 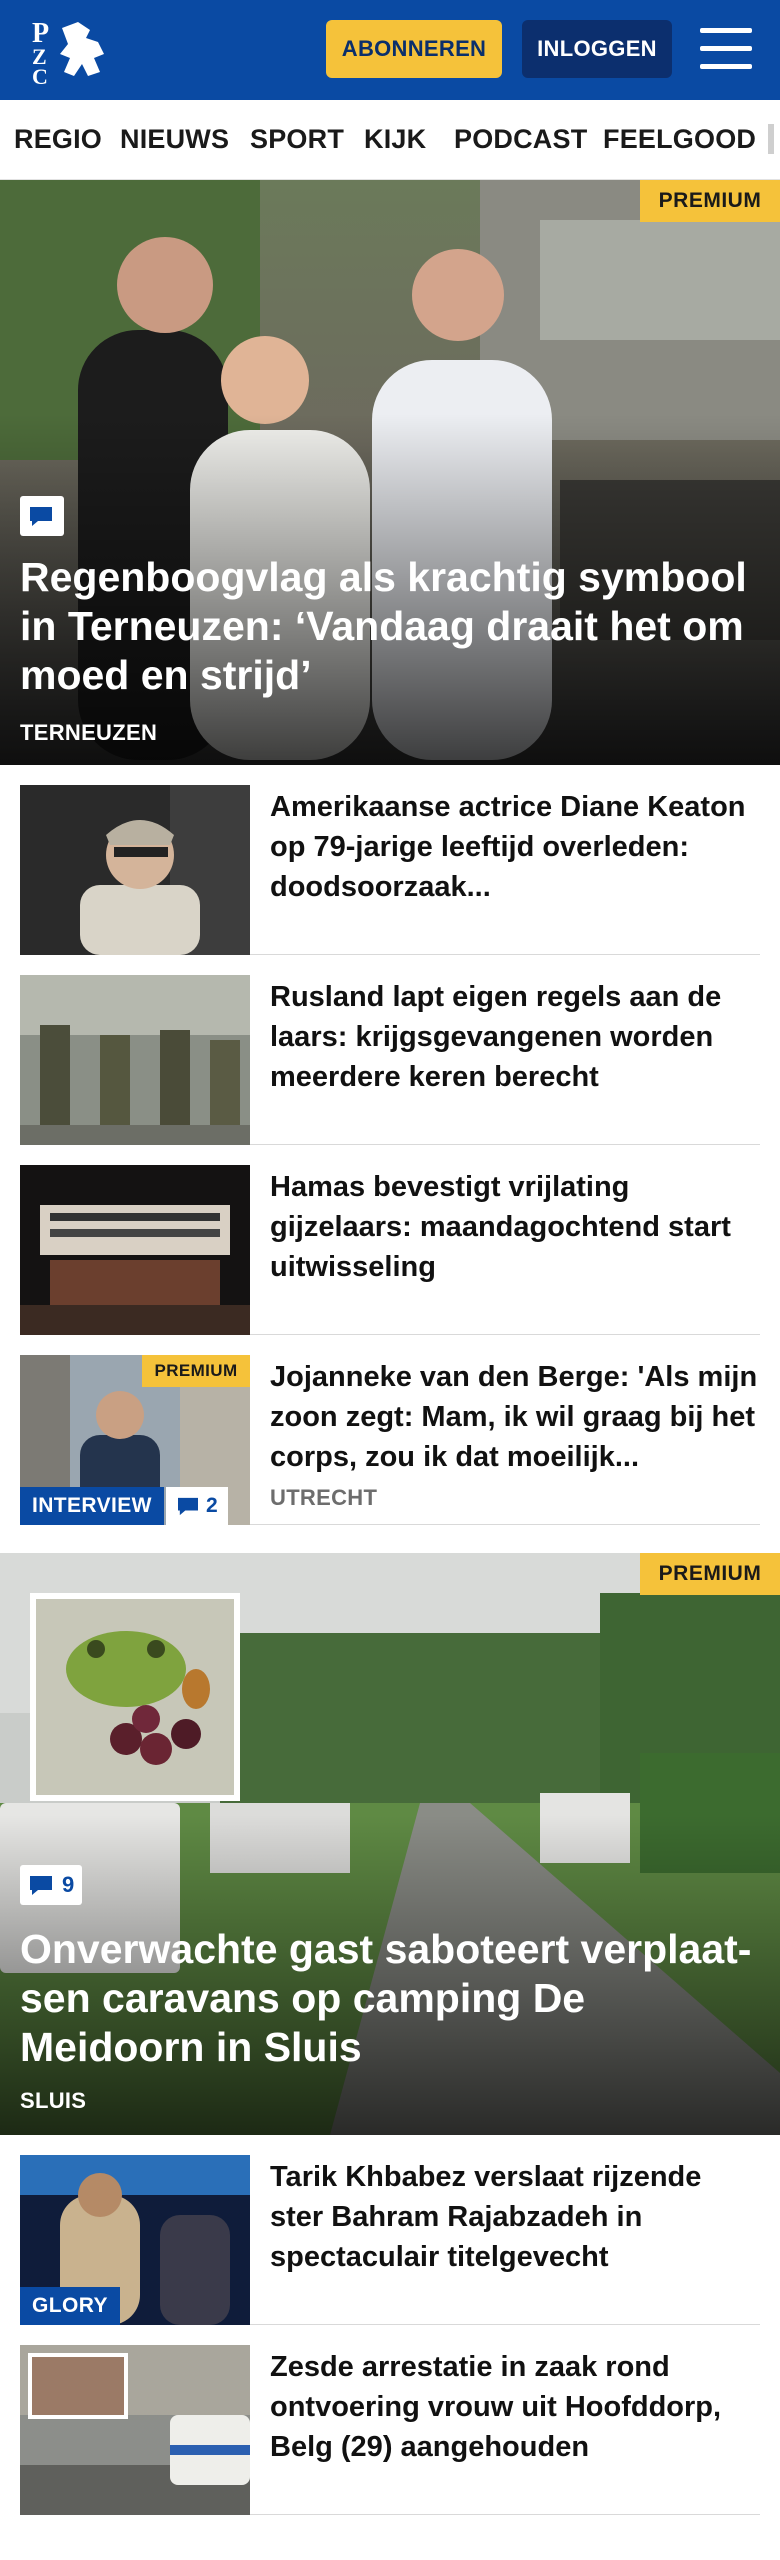 What do you see at coordinates (70, 2306) in the screenshot?
I see `article-tag: GLORY` at bounding box center [70, 2306].